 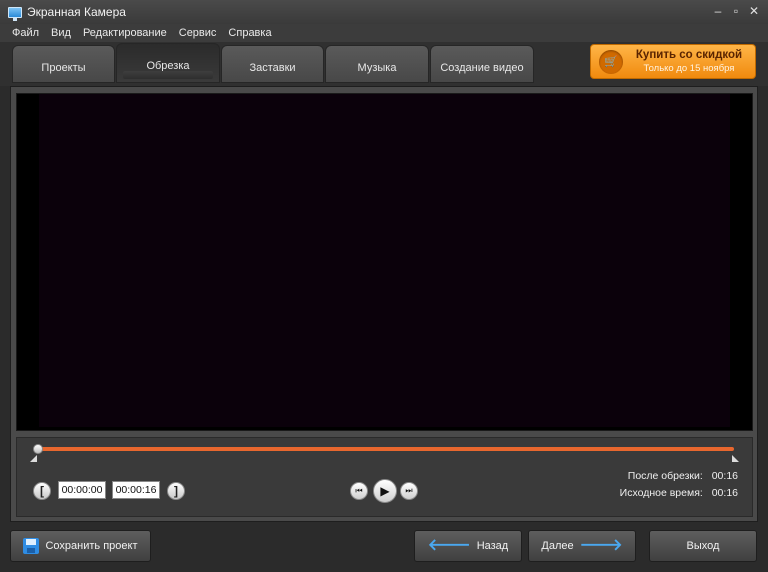 What do you see at coordinates (384, 33) in the screenshot?
I see `menu-bar: Файл Вид Редактирование Сервис Справка` at bounding box center [384, 33].